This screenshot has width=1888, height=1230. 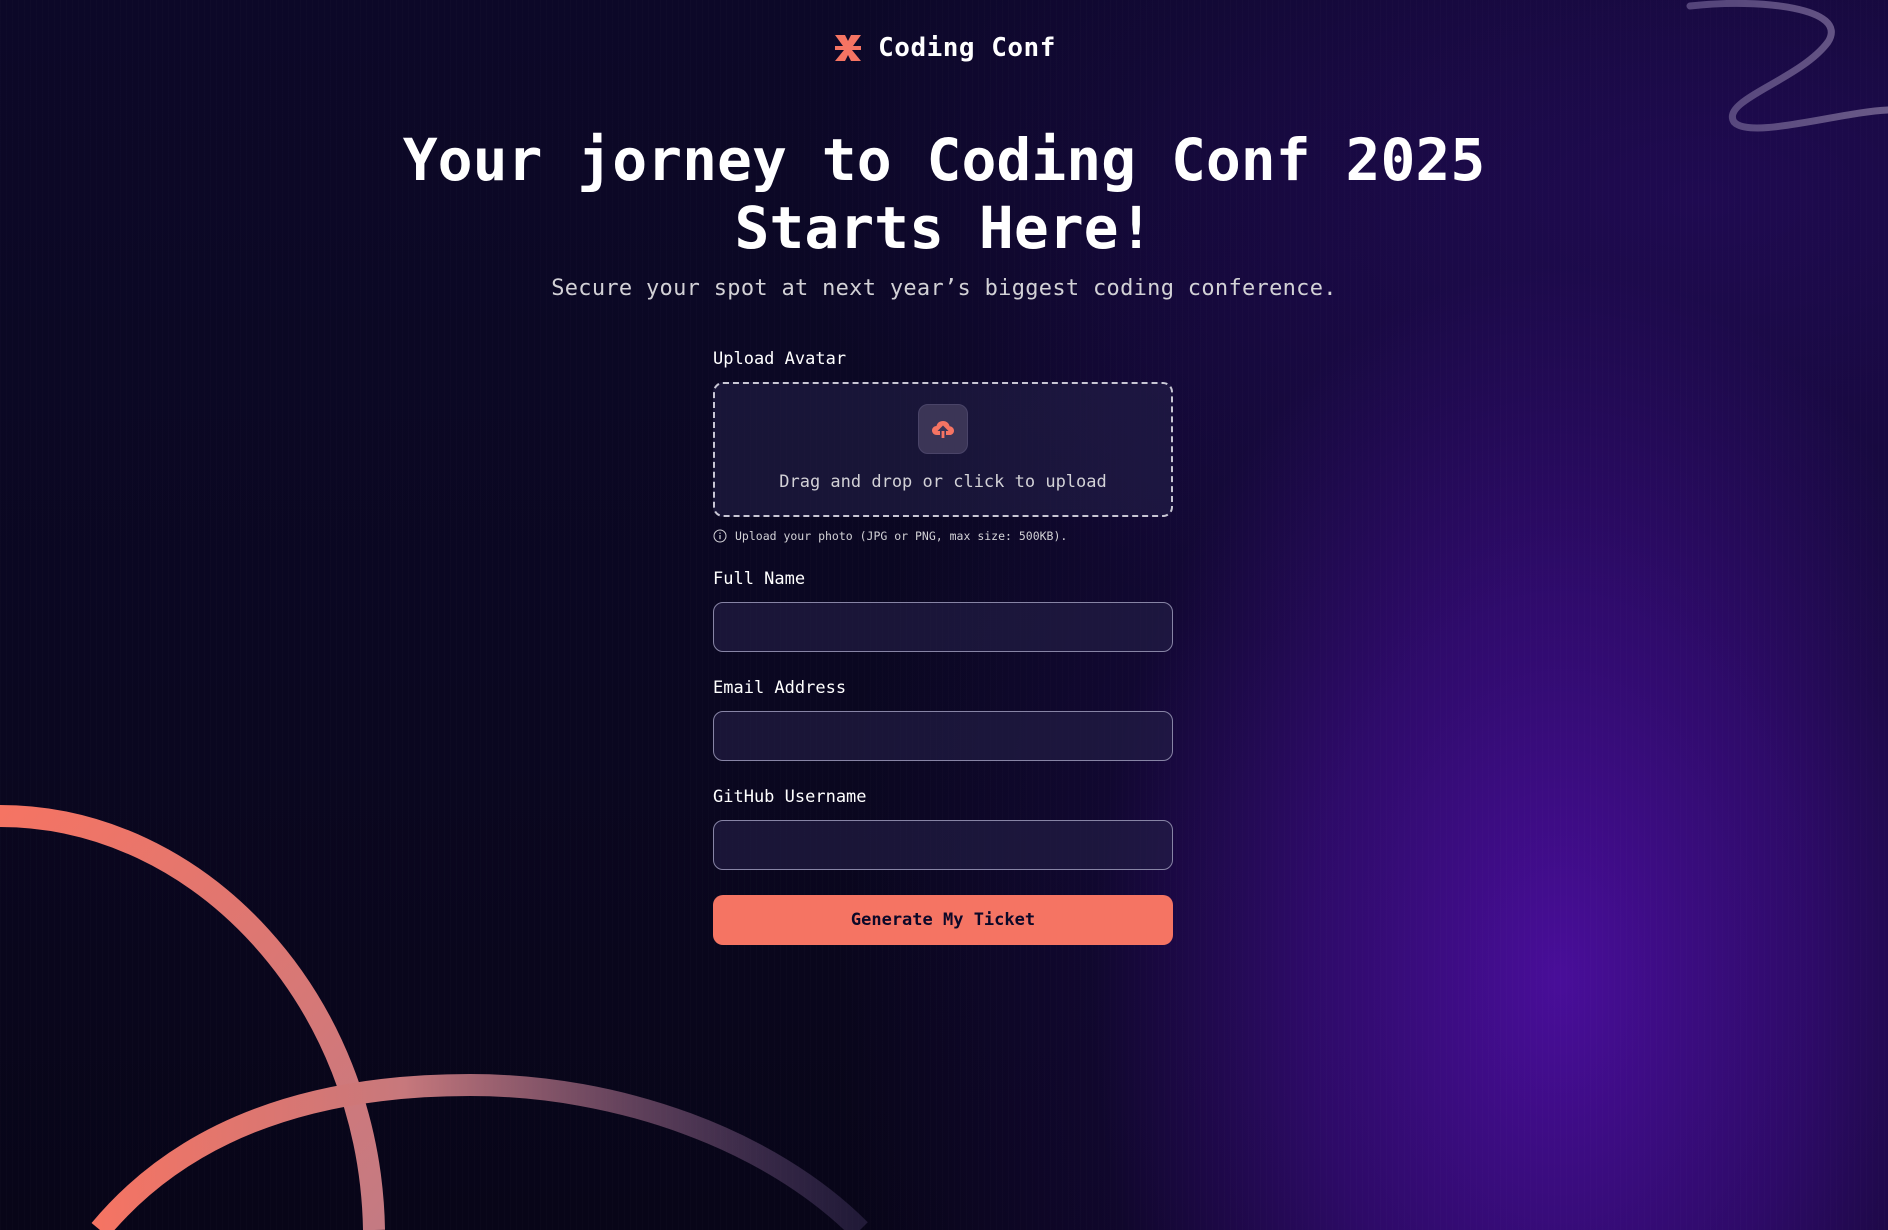 What do you see at coordinates (780, 359) in the screenshot?
I see `avatar-label: Upload Avatar` at bounding box center [780, 359].